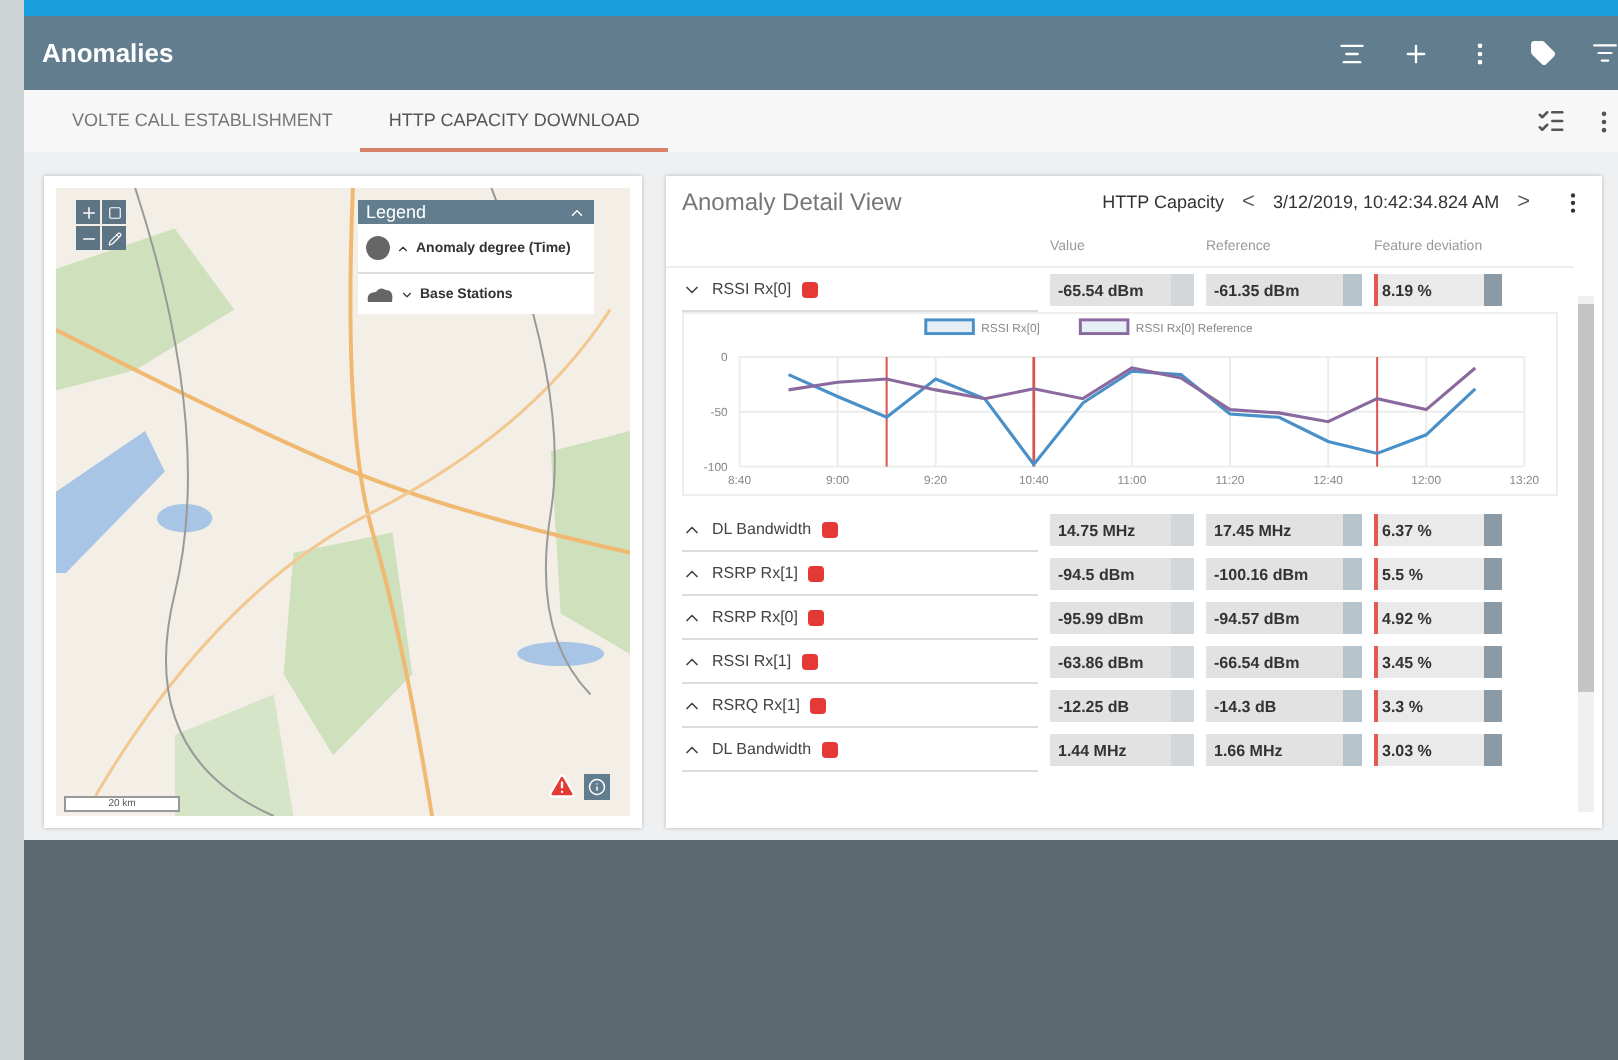 This screenshot has height=1060, width=1618. I want to click on window-title: Anomalies, so click(109, 53).